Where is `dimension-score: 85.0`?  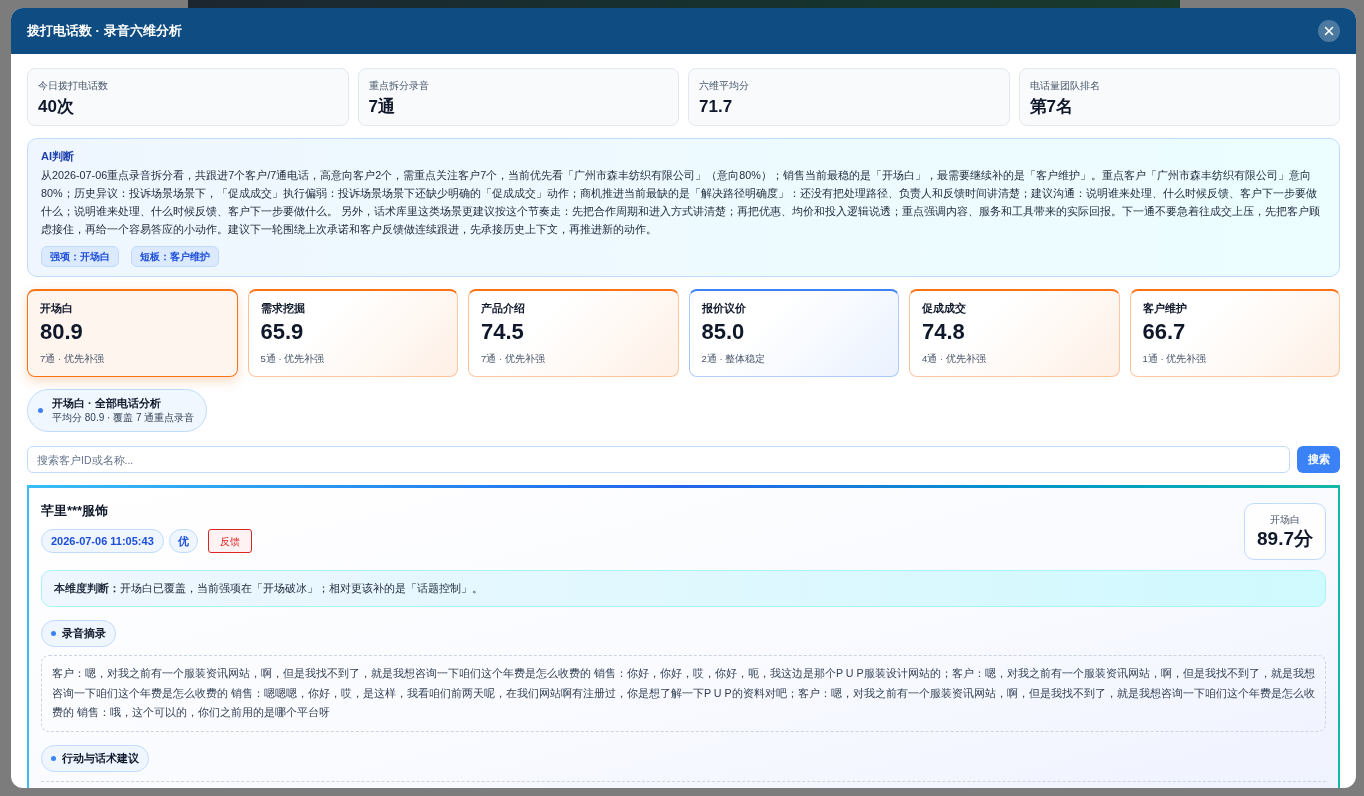 dimension-score: 85.0 is located at coordinates (723, 332).